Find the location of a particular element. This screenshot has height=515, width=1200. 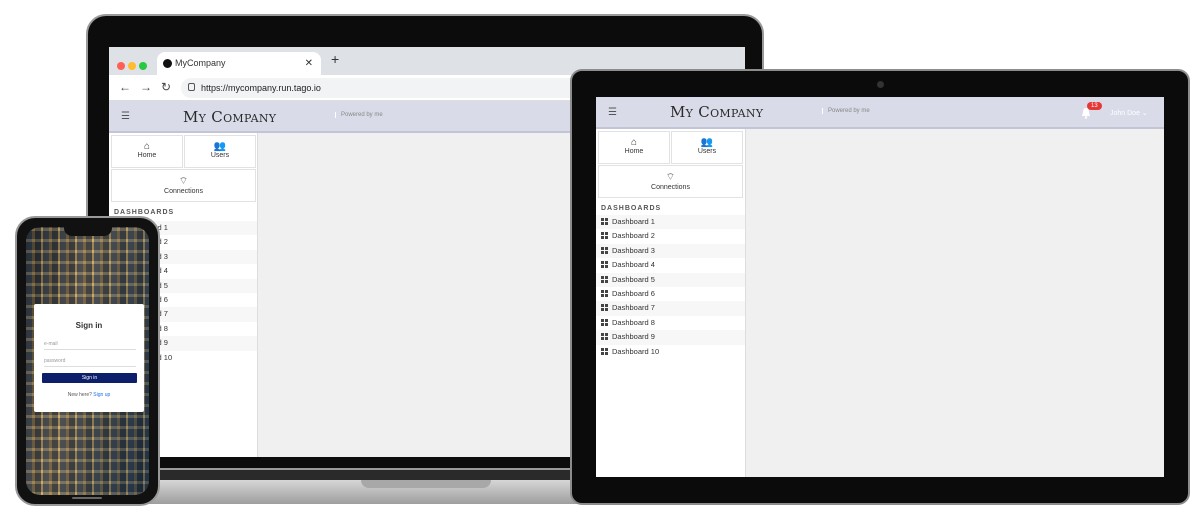

laptop-notch is located at coordinates (426, 484).